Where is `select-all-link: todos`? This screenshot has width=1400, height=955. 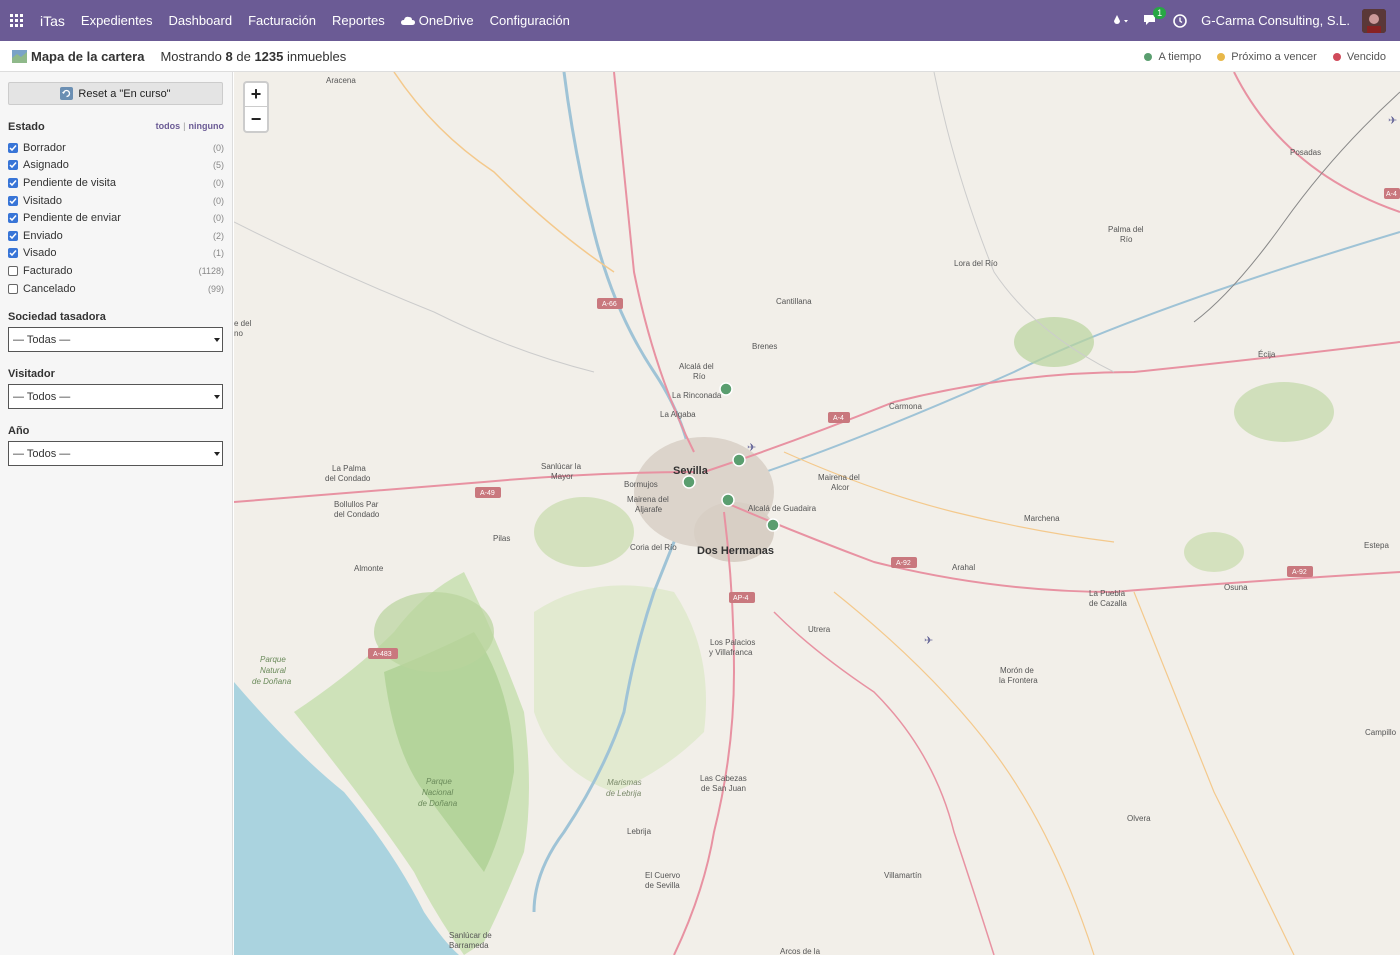
select-all-link: todos is located at coordinates (168, 126).